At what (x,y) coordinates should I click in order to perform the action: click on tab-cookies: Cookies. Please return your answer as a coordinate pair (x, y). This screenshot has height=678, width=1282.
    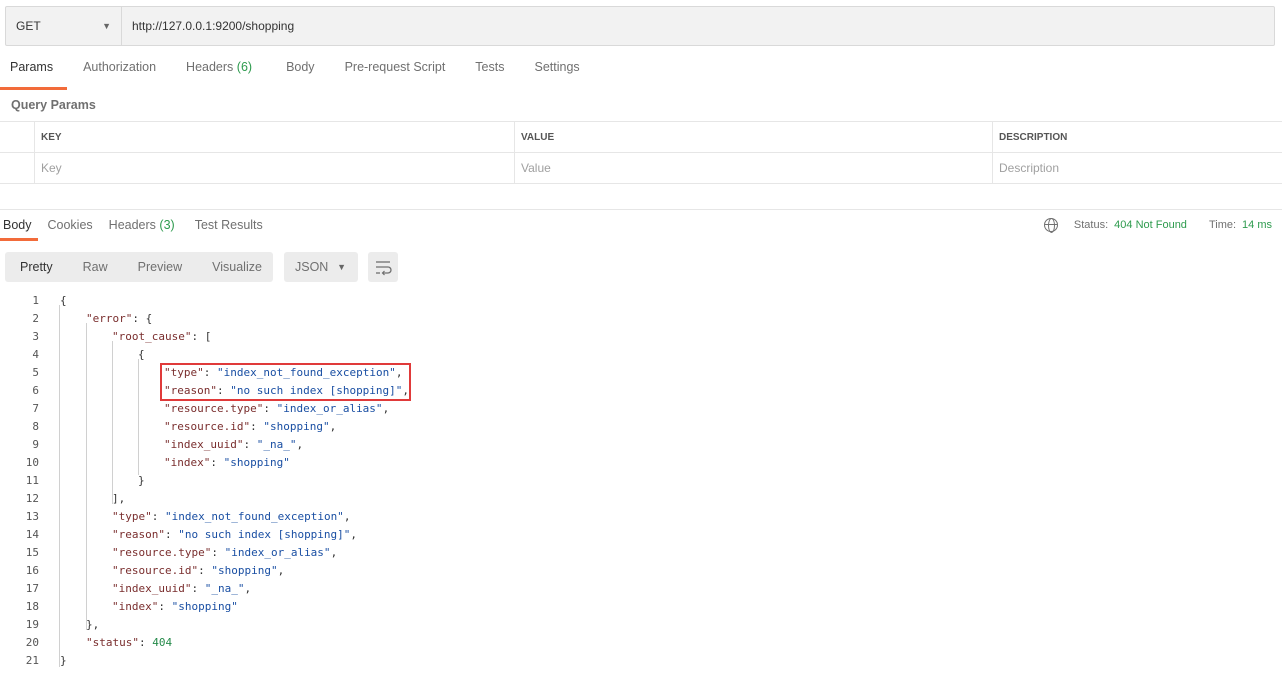
    Looking at the image, I should click on (70, 225).